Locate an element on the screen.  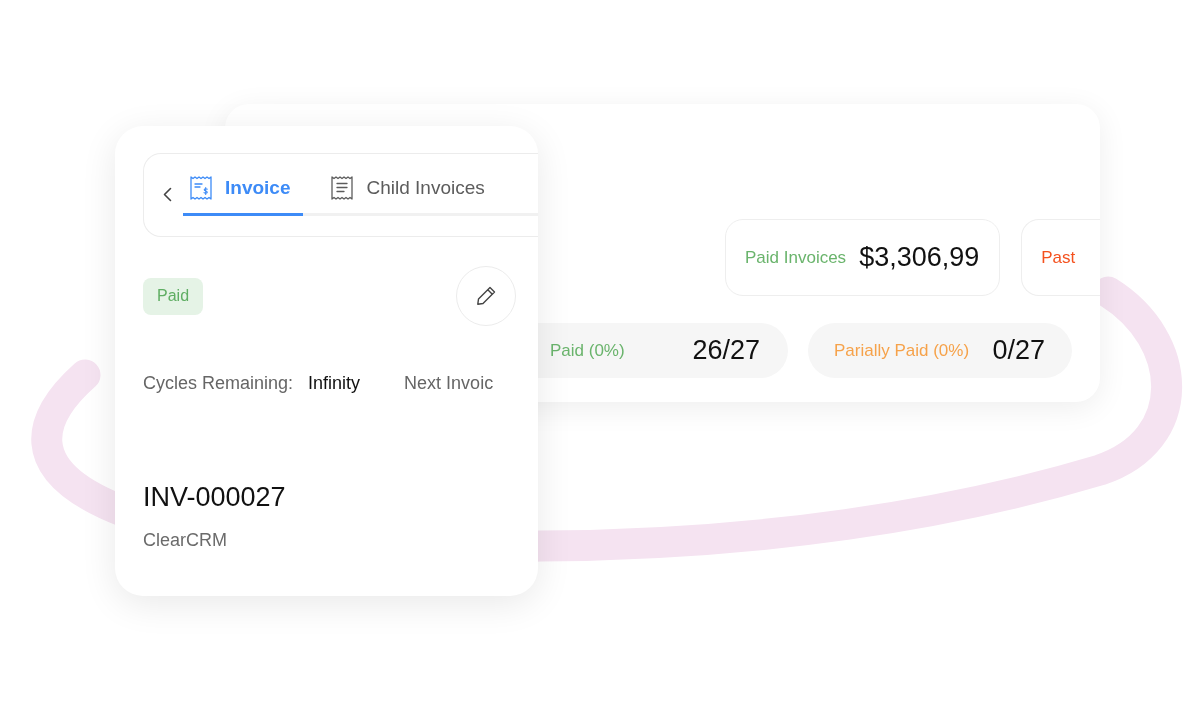
field-label: Next Invoic is located at coordinates (449, 383).